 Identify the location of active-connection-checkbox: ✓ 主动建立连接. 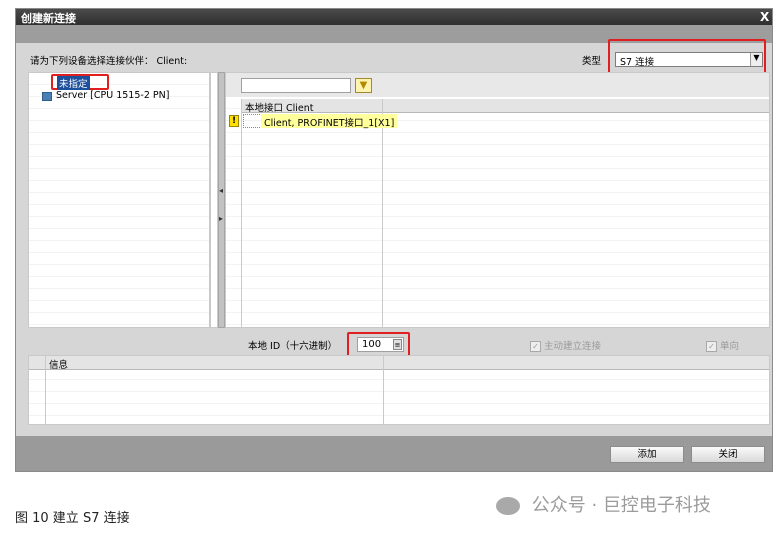
(565, 345).